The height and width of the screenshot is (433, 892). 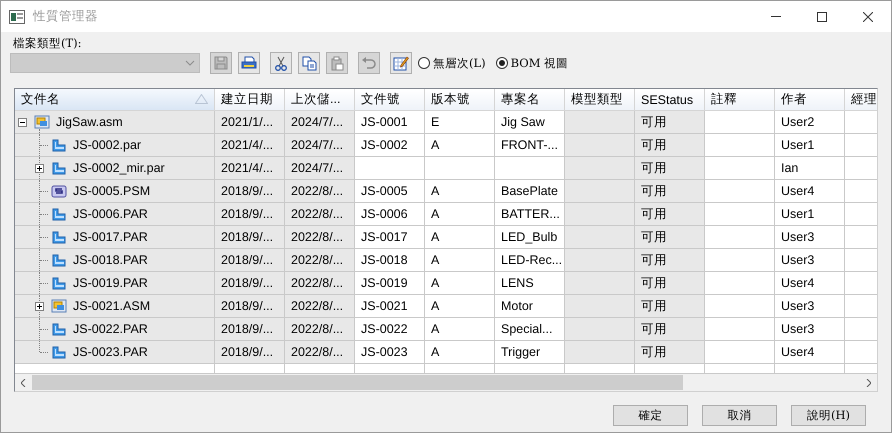 What do you see at coordinates (740, 100) in the screenshot?
I see `column-header: 註釋` at bounding box center [740, 100].